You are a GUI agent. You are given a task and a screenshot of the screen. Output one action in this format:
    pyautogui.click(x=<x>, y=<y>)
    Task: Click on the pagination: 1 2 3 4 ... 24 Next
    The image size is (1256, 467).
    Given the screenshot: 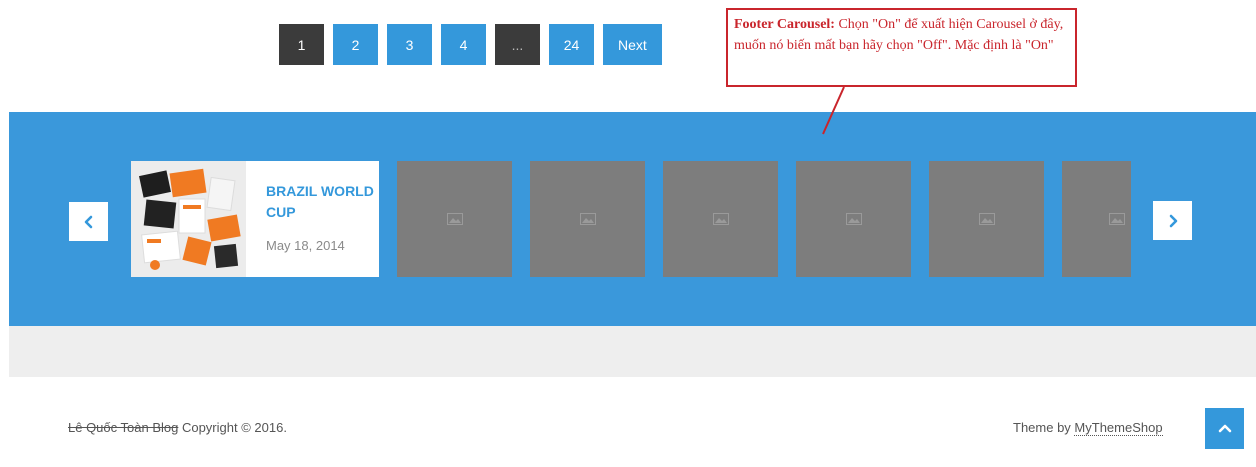 What is the action you would take?
    pyautogui.click(x=470, y=44)
    